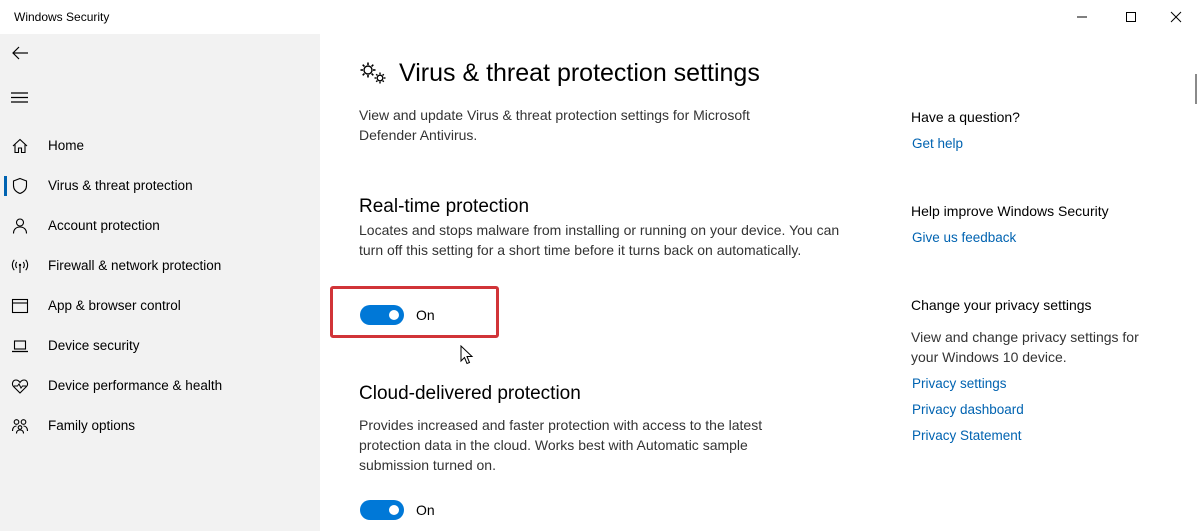  What do you see at coordinates (579, 73) in the screenshot?
I see `page-title: Virus & threat protection settings` at bounding box center [579, 73].